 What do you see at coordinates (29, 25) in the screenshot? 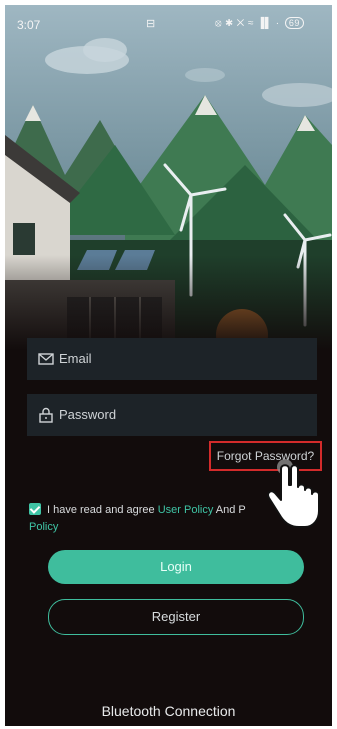
I see `status-time: 3:07` at bounding box center [29, 25].